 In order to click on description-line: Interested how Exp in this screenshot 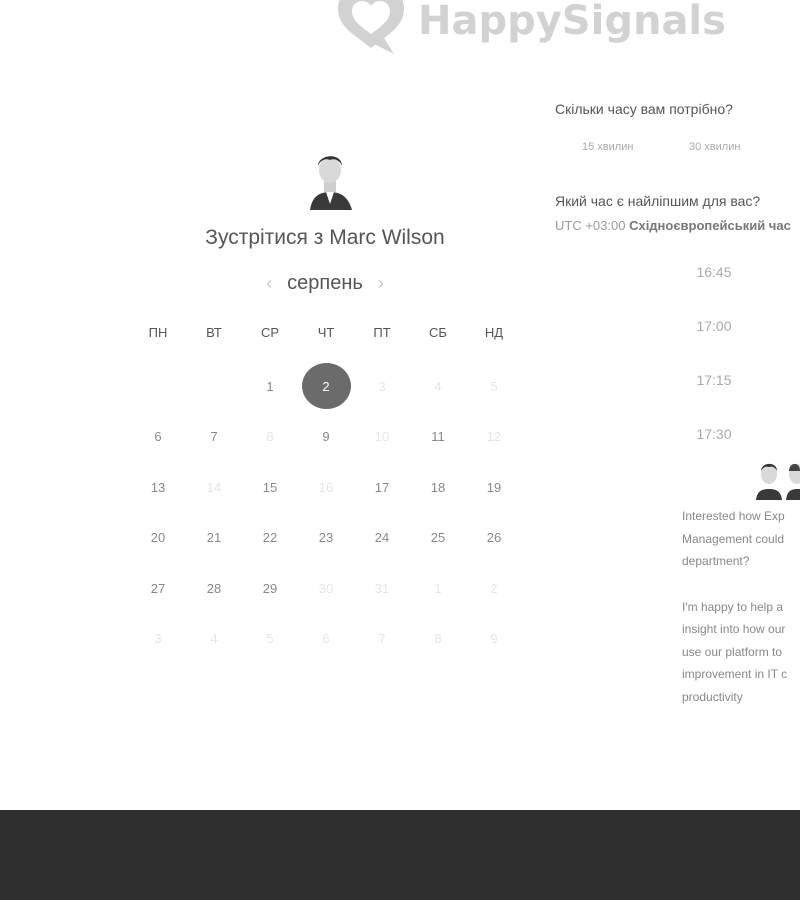, I will do `click(733, 516)`.